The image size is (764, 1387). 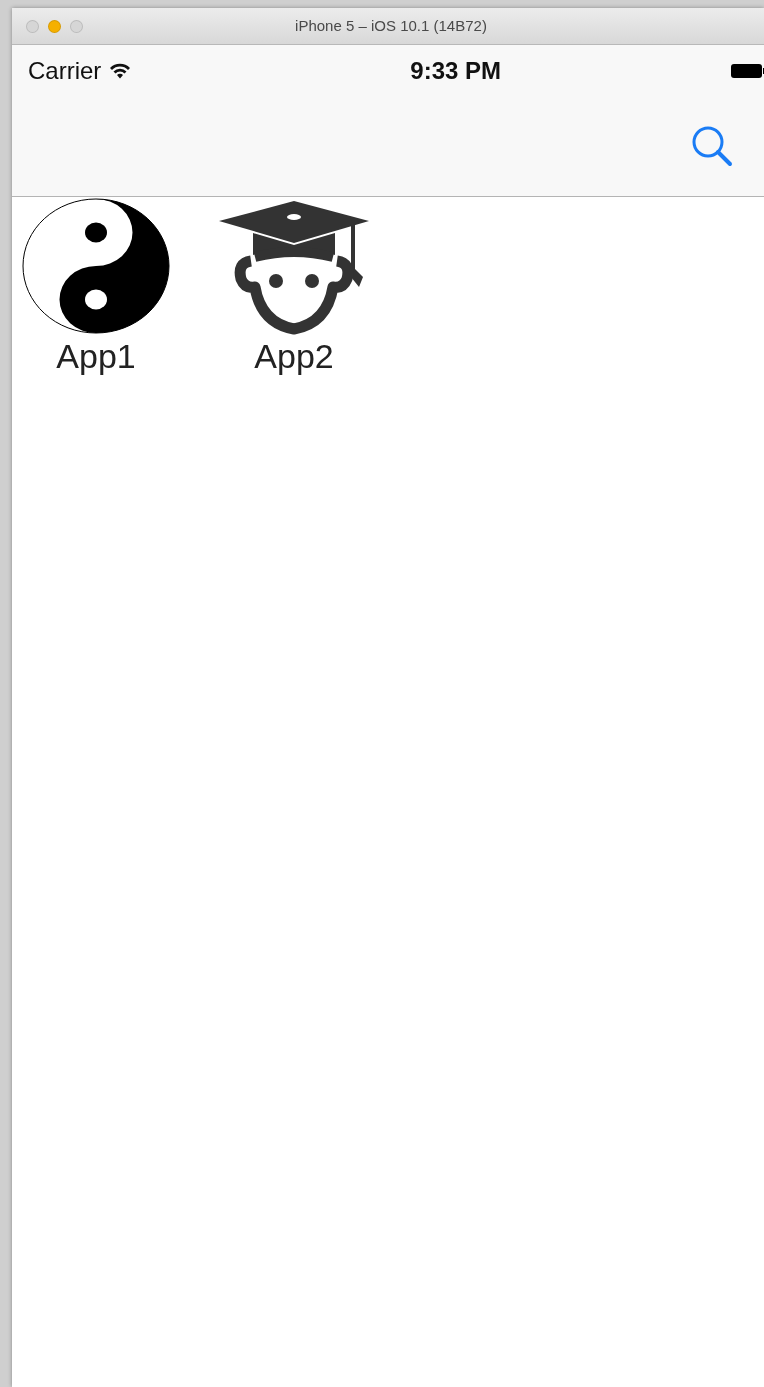 I want to click on carrier-label: Carrier, so click(x=65, y=70).